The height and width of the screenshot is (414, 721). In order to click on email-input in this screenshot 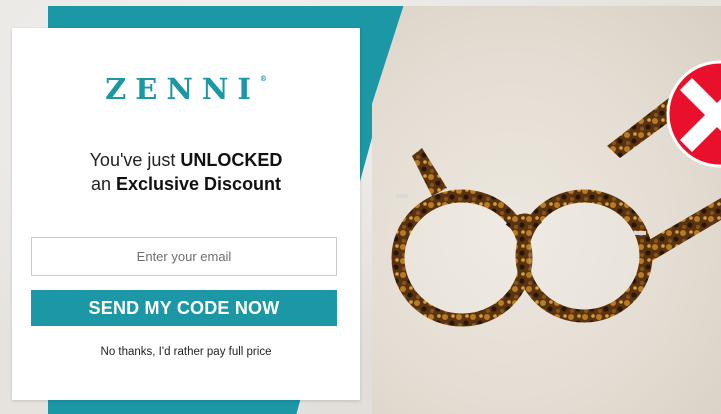, I will do `click(184, 256)`.